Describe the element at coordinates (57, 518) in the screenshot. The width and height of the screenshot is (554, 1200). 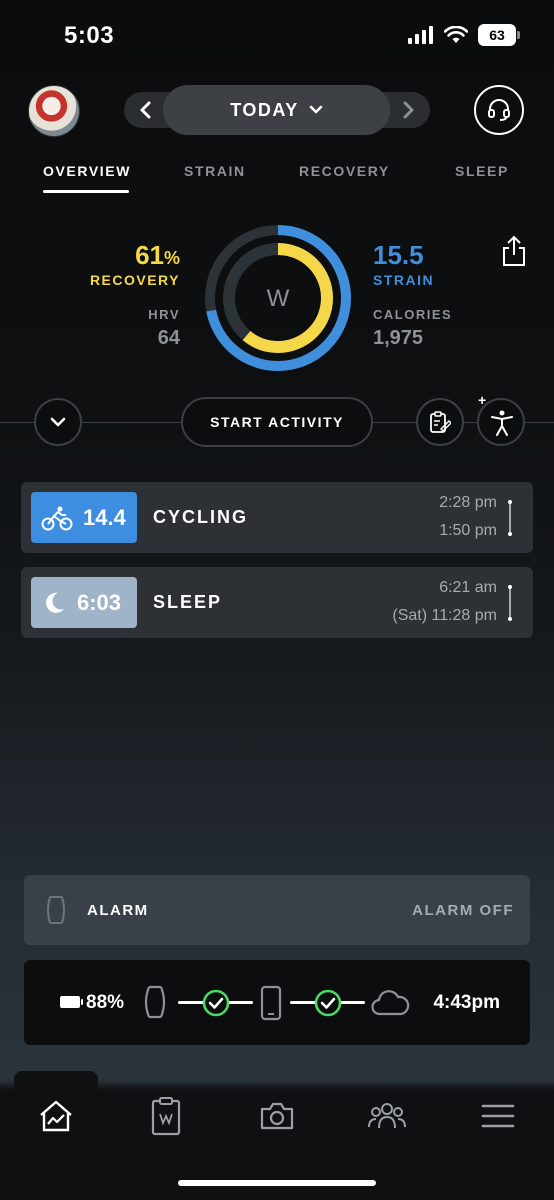
I see `cycling-icon` at that location.